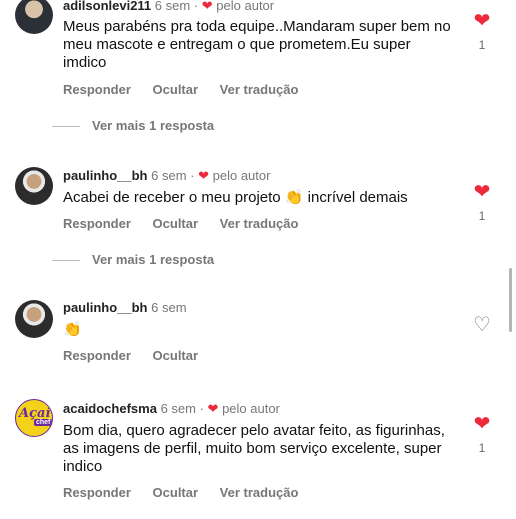 The width and height of the screenshot is (516, 519). Describe the element at coordinates (510, 300) in the screenshot. I see `scrollbar` at that location.